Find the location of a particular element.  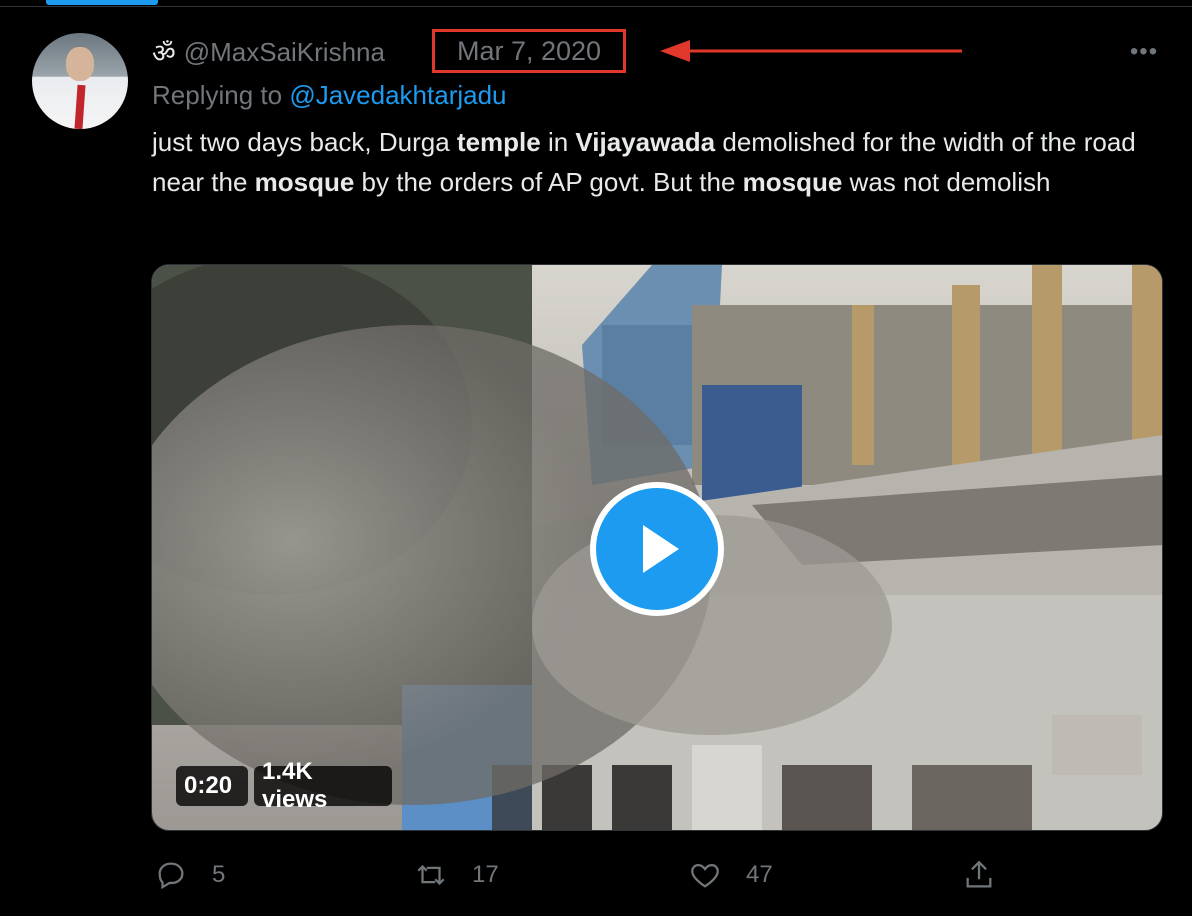

like-count: 47 is located at coordinates (759, 874).